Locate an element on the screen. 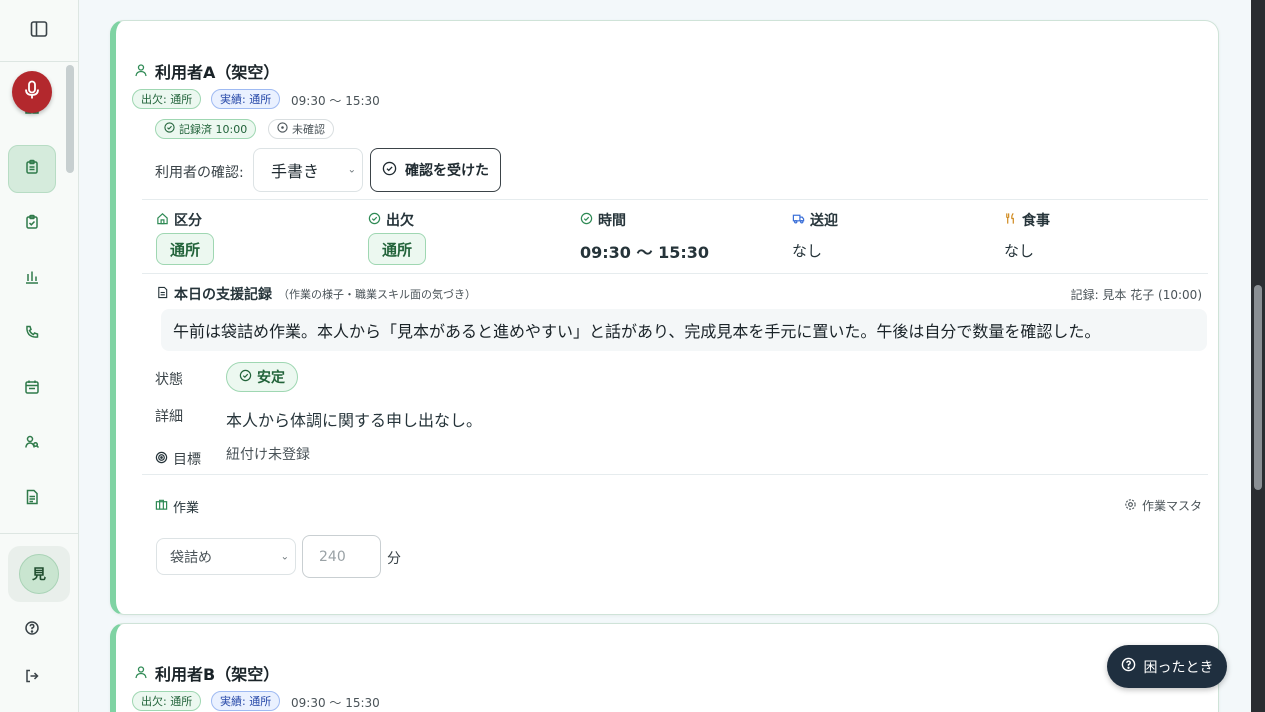  detail-label: 詳細 is located at coordinates (169, 417).